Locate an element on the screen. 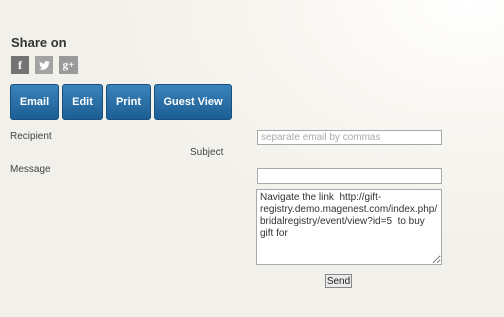 Image resolution: width=504 pixels, height=317 pixels. send-button: Send is located at coordinates (338, 281).